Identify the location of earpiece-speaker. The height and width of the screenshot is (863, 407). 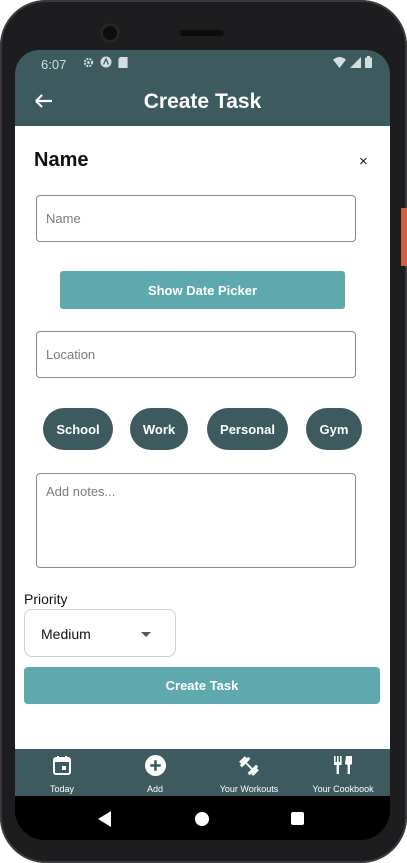
(202, 33).